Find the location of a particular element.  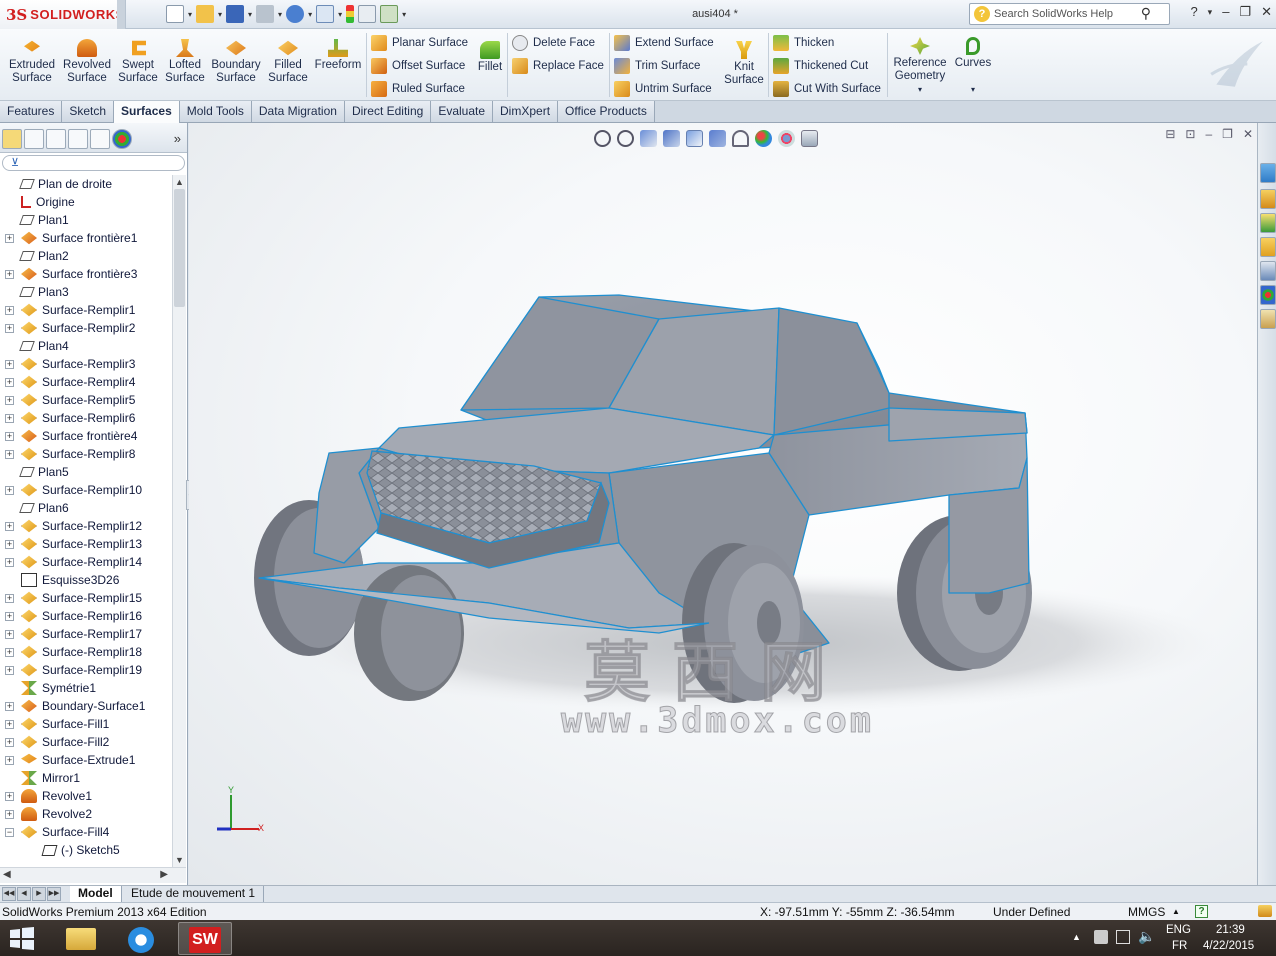

clock-time: 21:39 is located at coordinates (1230, 930).